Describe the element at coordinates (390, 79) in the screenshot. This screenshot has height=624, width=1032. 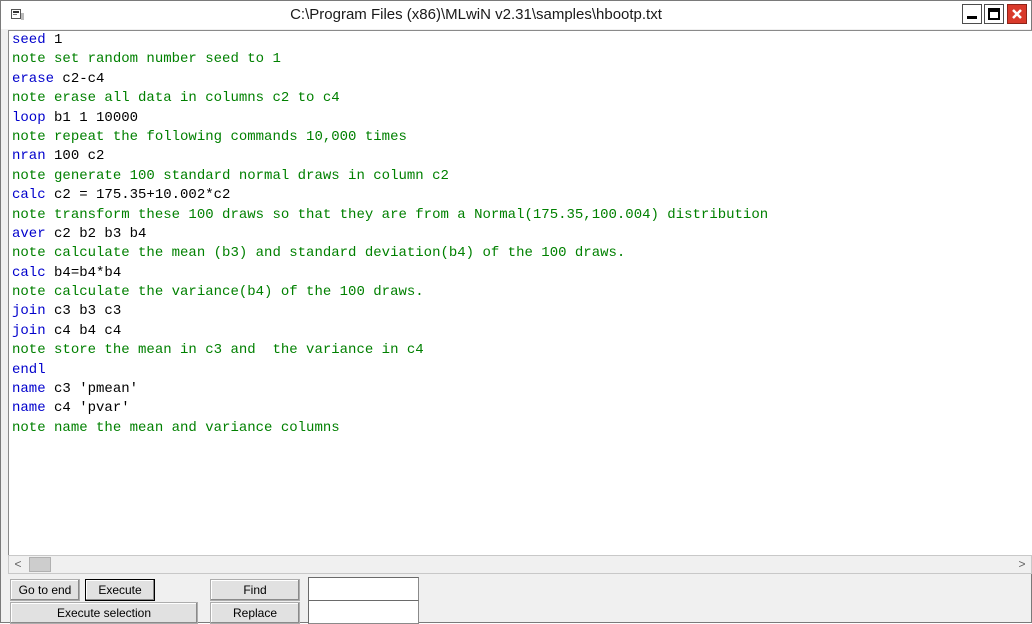
I see `macro-line: erase c2-c4` at that location.